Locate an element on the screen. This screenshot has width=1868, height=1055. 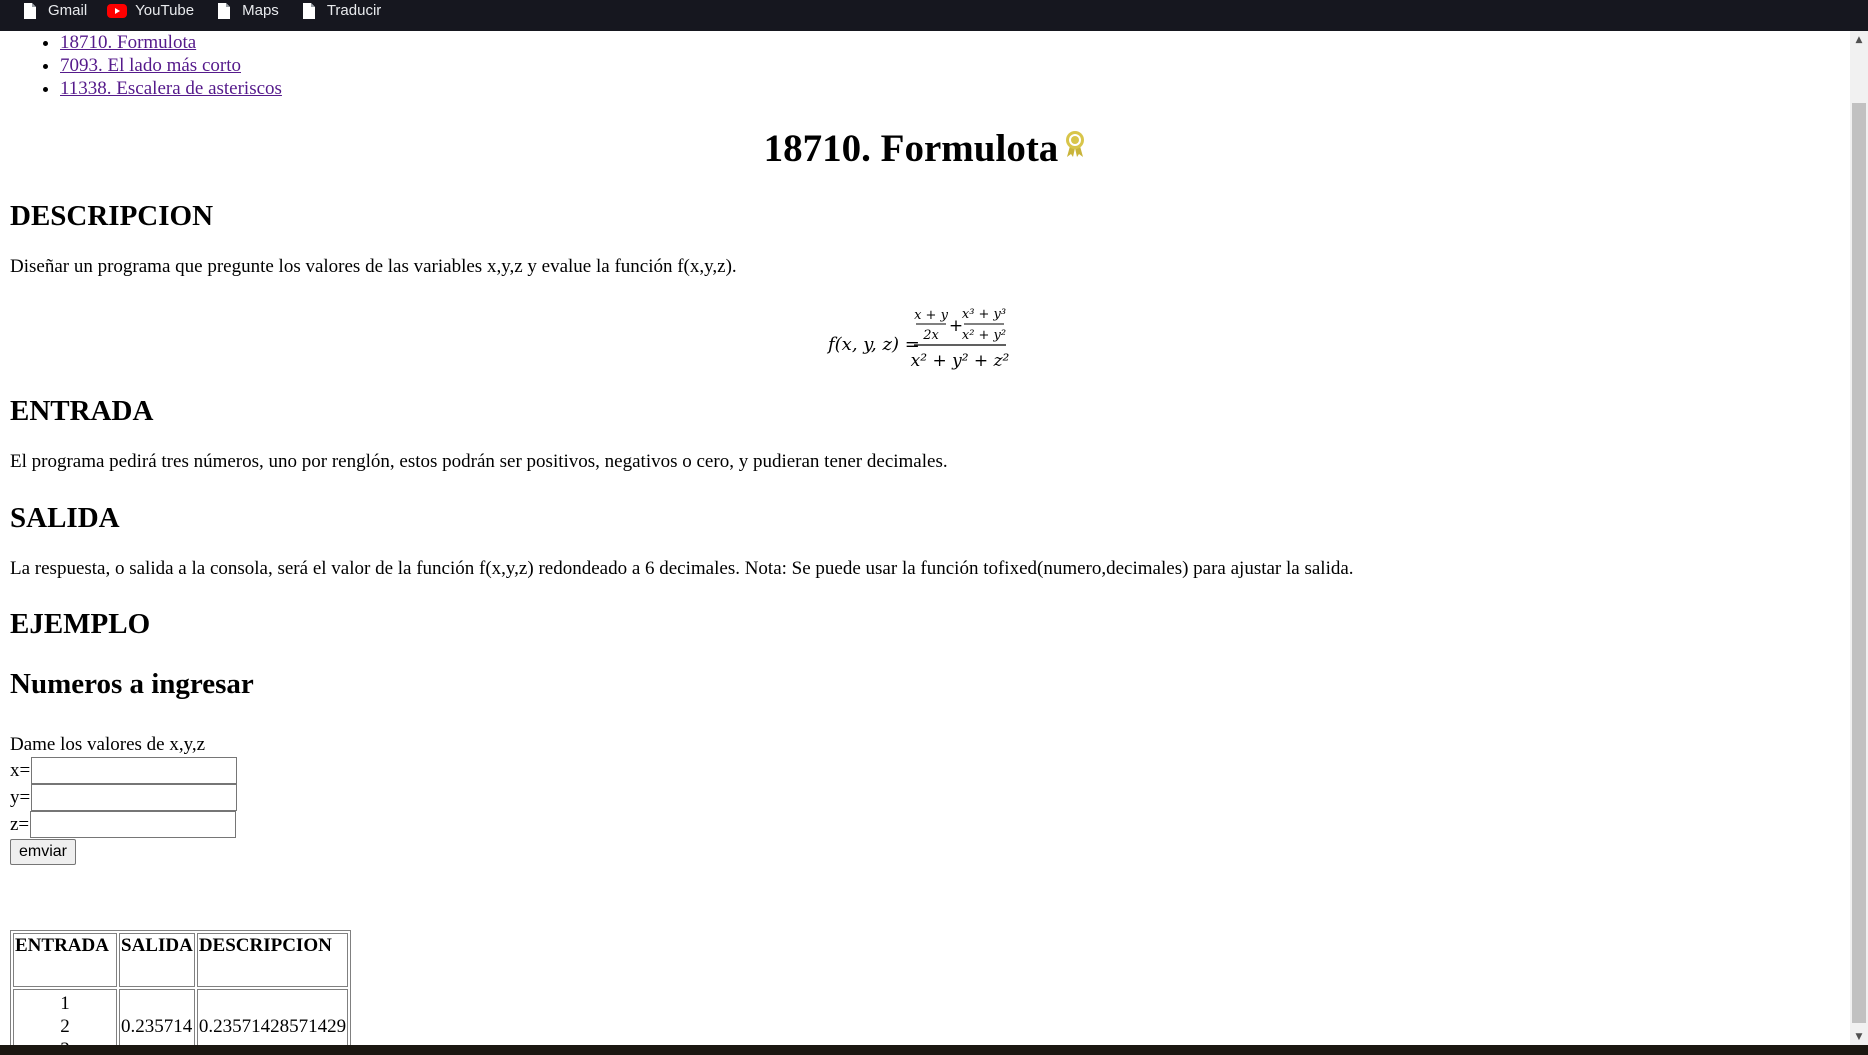
entrada-value: 2 is located at coordinates (65, 1026).